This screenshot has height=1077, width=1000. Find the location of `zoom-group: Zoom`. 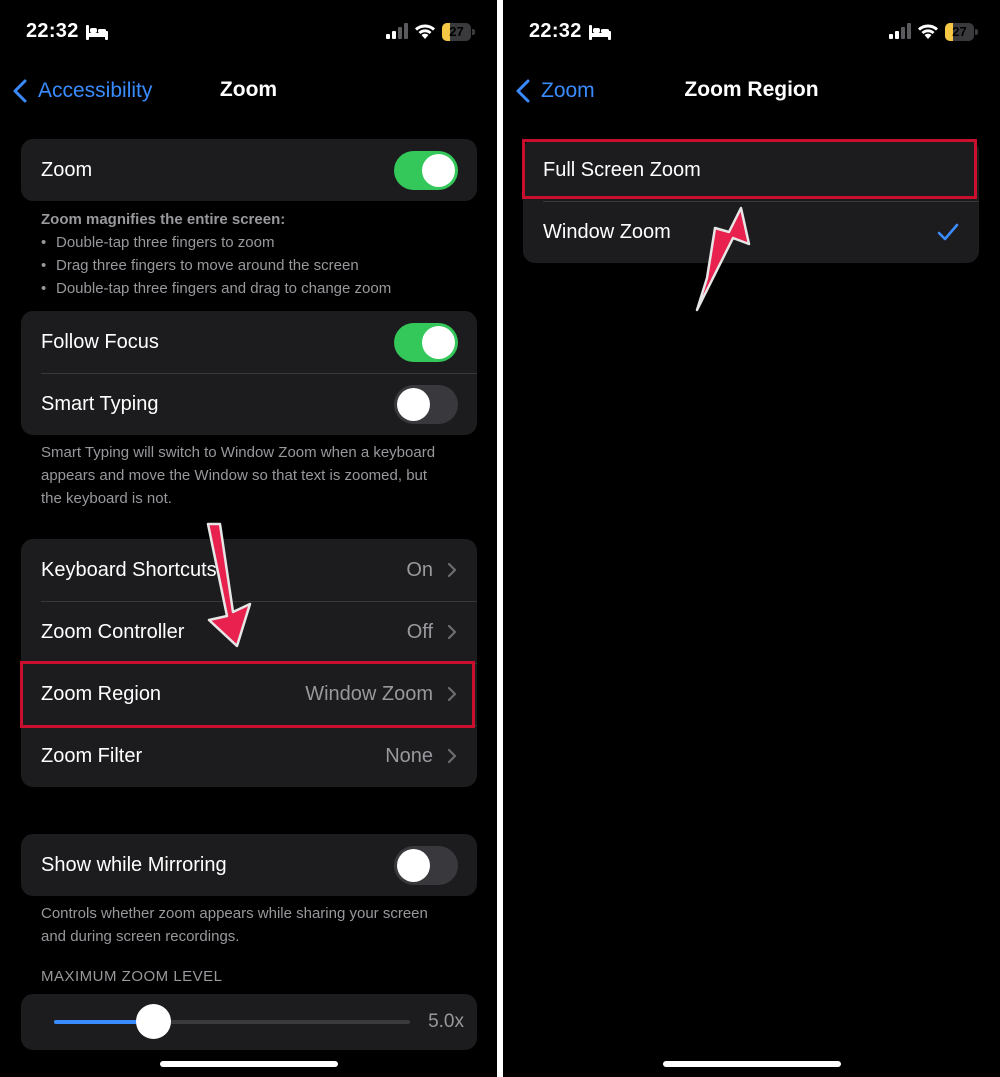

zoom-group: Zoom is located at coordinates (249, 170).